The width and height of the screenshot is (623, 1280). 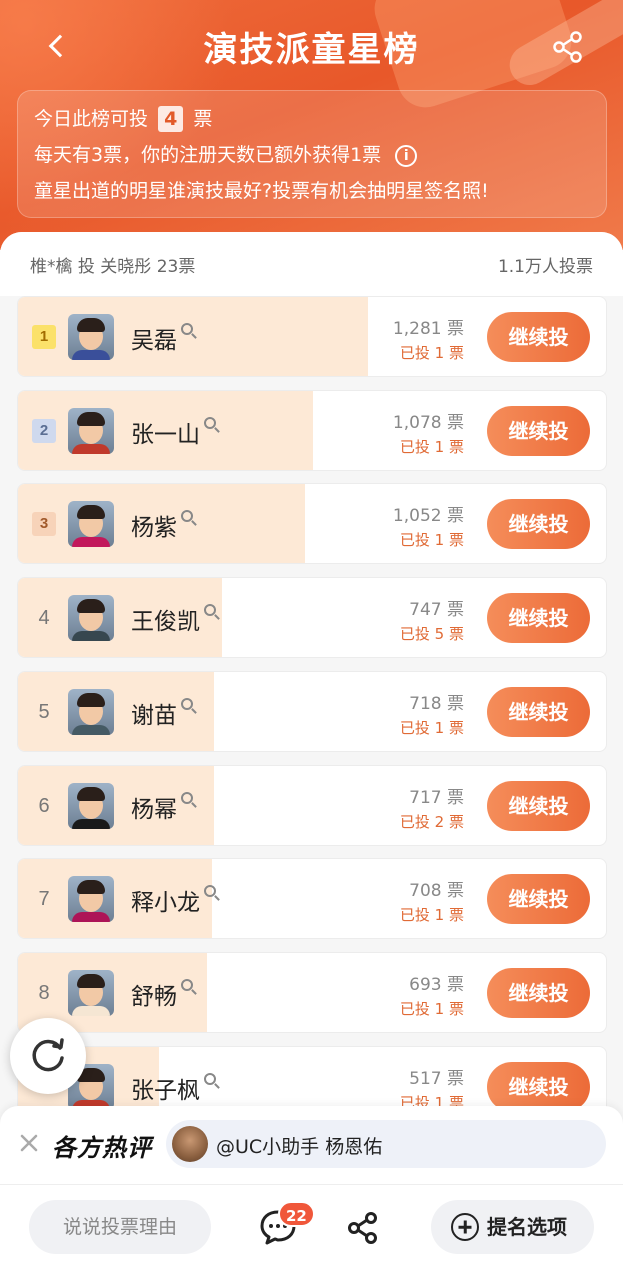 What do you see at coordinates (428, 329) in the screenshot?
I see `vote-count: 1,281 票` at bounding box center [428, 329].